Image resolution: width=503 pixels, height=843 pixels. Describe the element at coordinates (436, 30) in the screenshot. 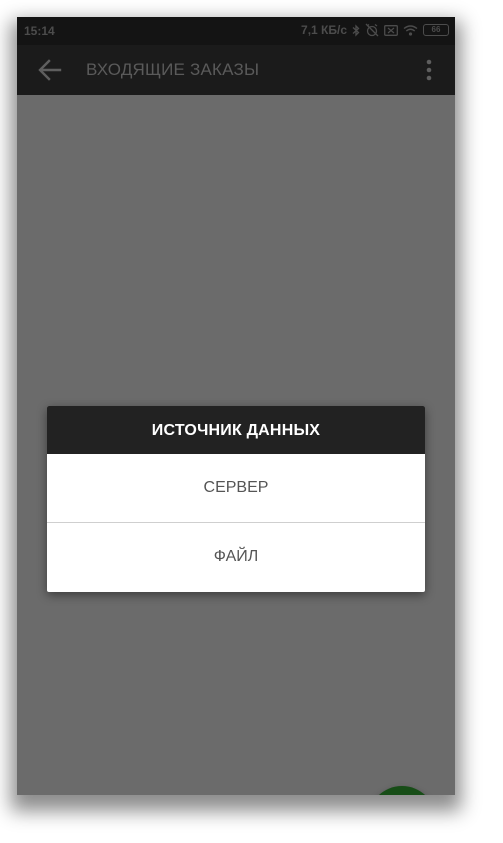

I see `battery-icon: 66` at that location.